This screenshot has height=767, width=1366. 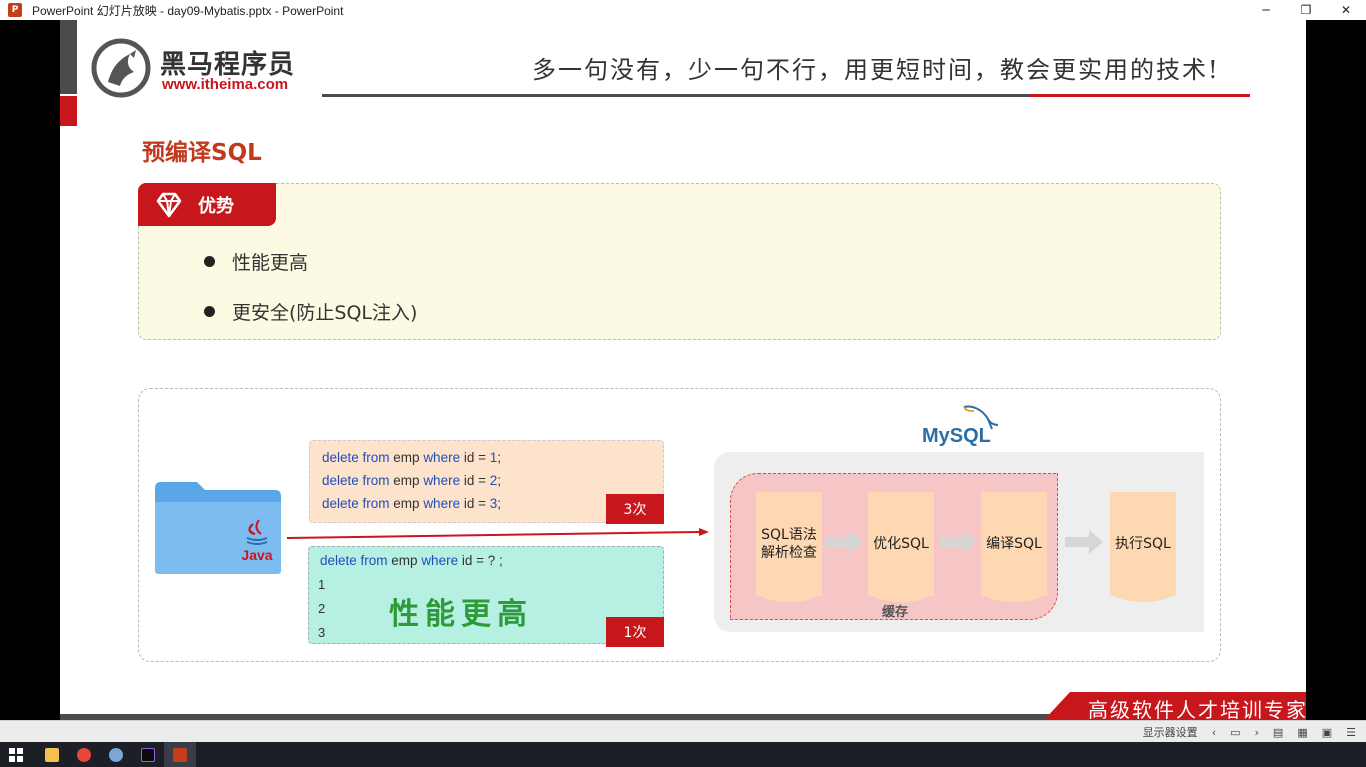 I want to click on left-accent-gray, so click(x=68, y=57).